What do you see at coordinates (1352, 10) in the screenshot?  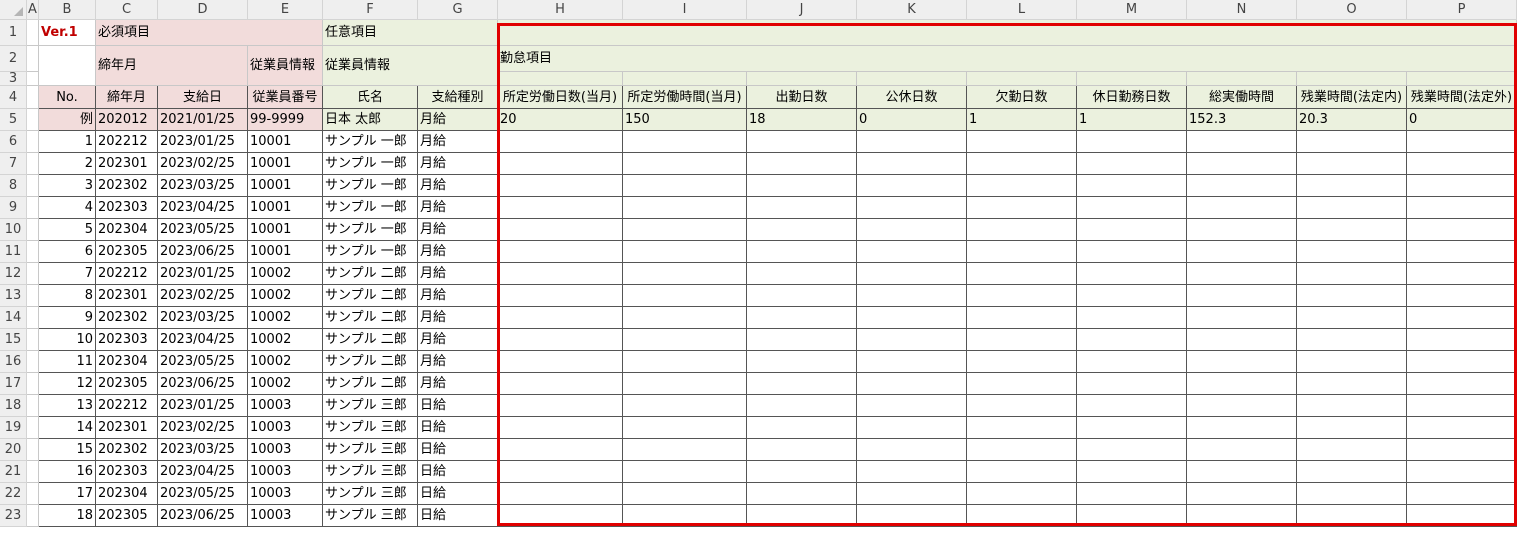 I see `column-header-o: O` at bounding box center [1352, 10].